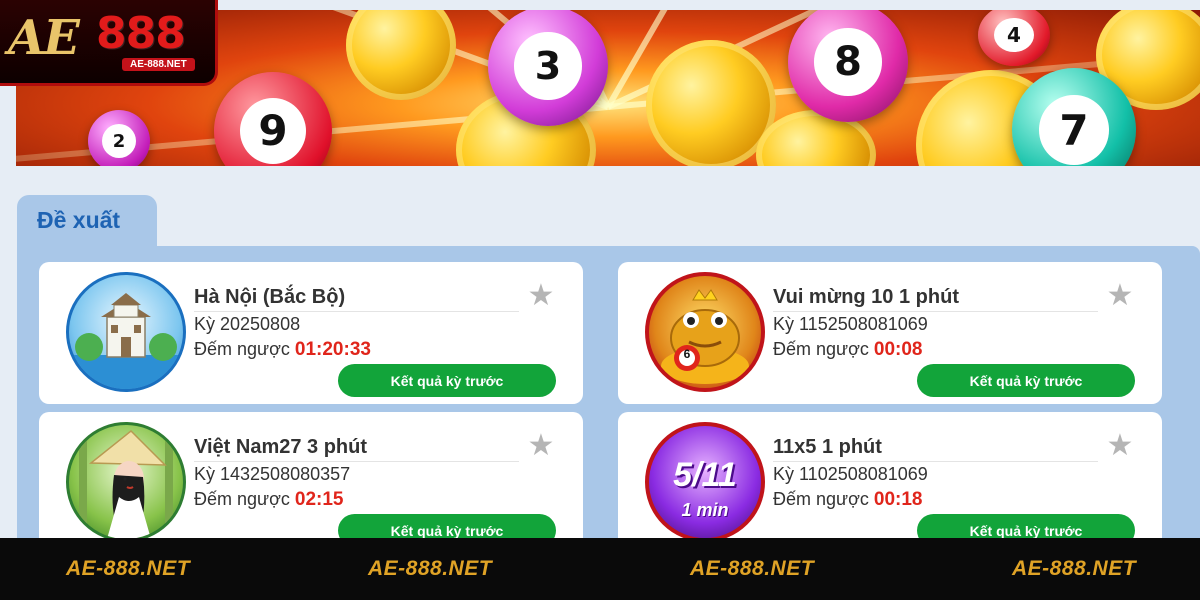 Image resolution: width=1200 pixels, height=600 pixels. I want to click on lottery-ball: 2, so click(119, 138).